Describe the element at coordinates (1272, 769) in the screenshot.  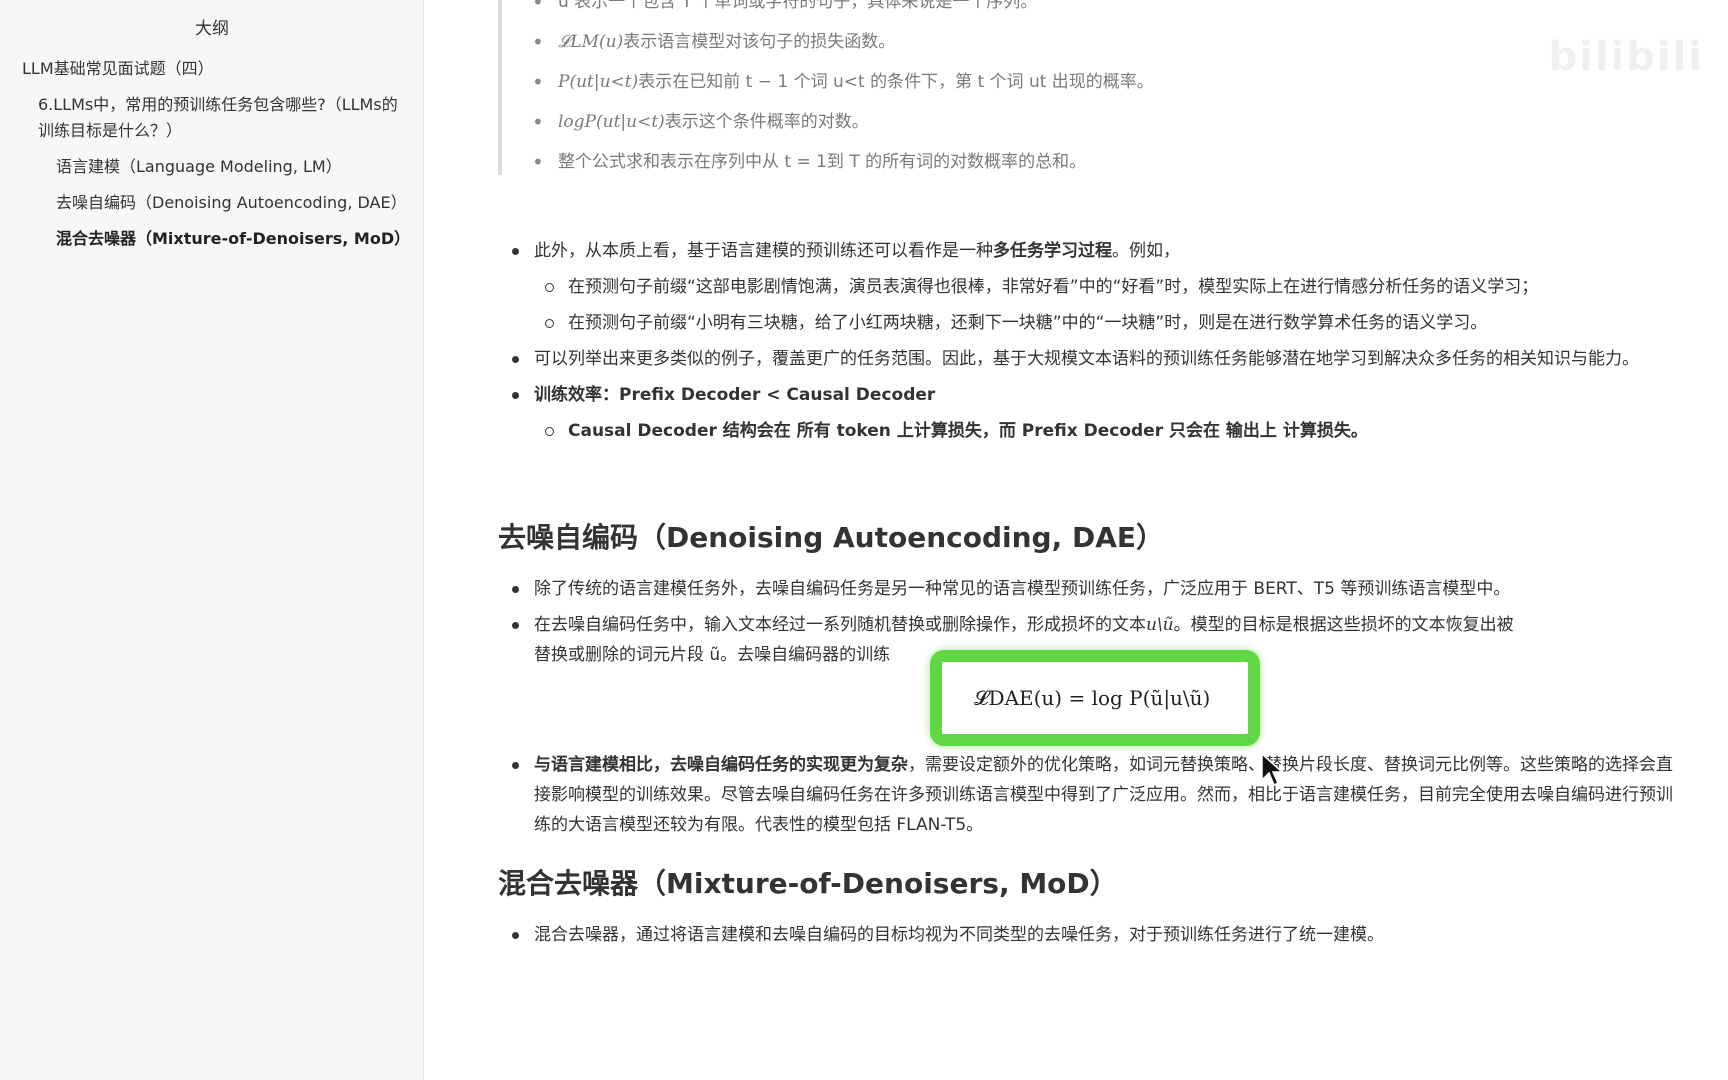
I see `mouse-cursor-icon` at that location.